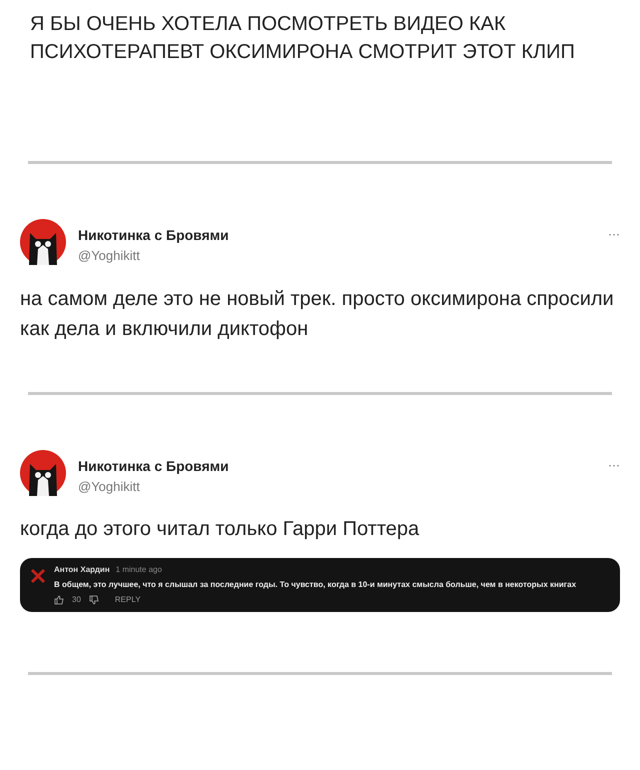 Image resolution: width=640 pixels, height=770 pixels. I want to click on cross-icon, so click(38, 576).